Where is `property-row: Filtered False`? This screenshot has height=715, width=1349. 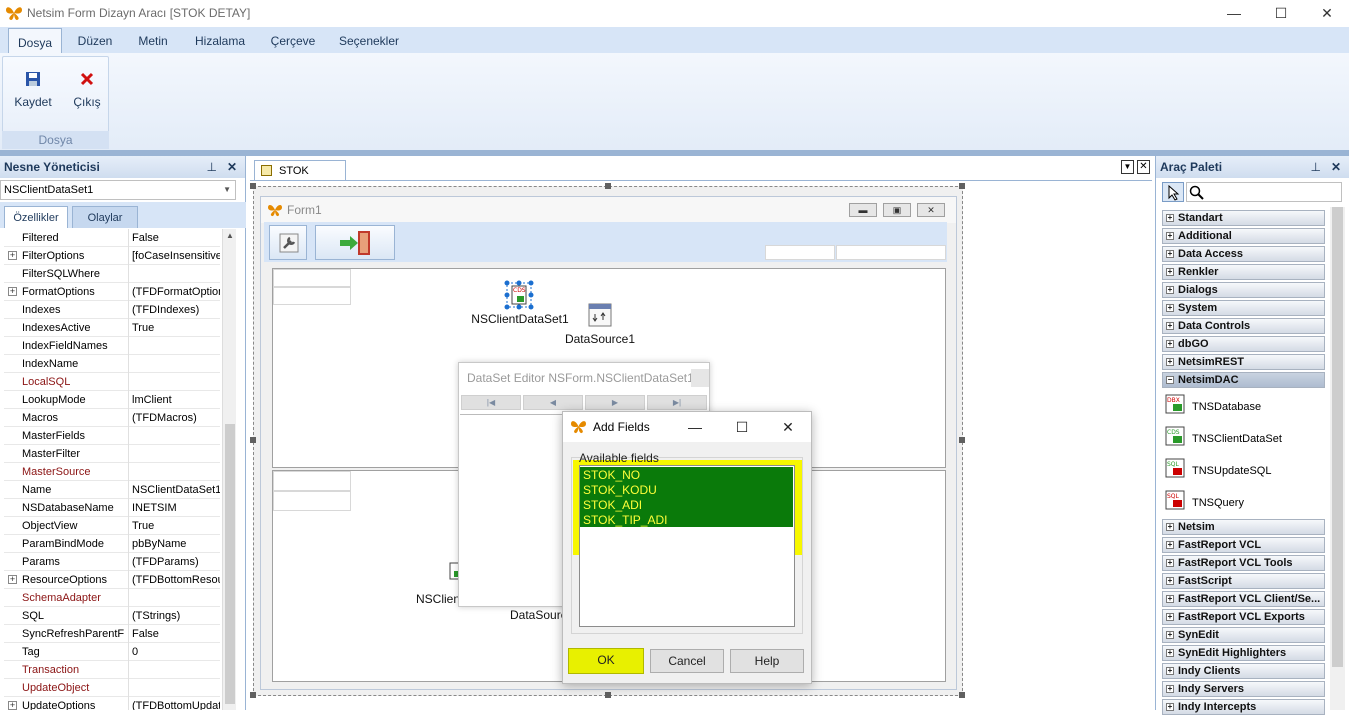
property-row: Filtered False is located at coordinates (112, 238).